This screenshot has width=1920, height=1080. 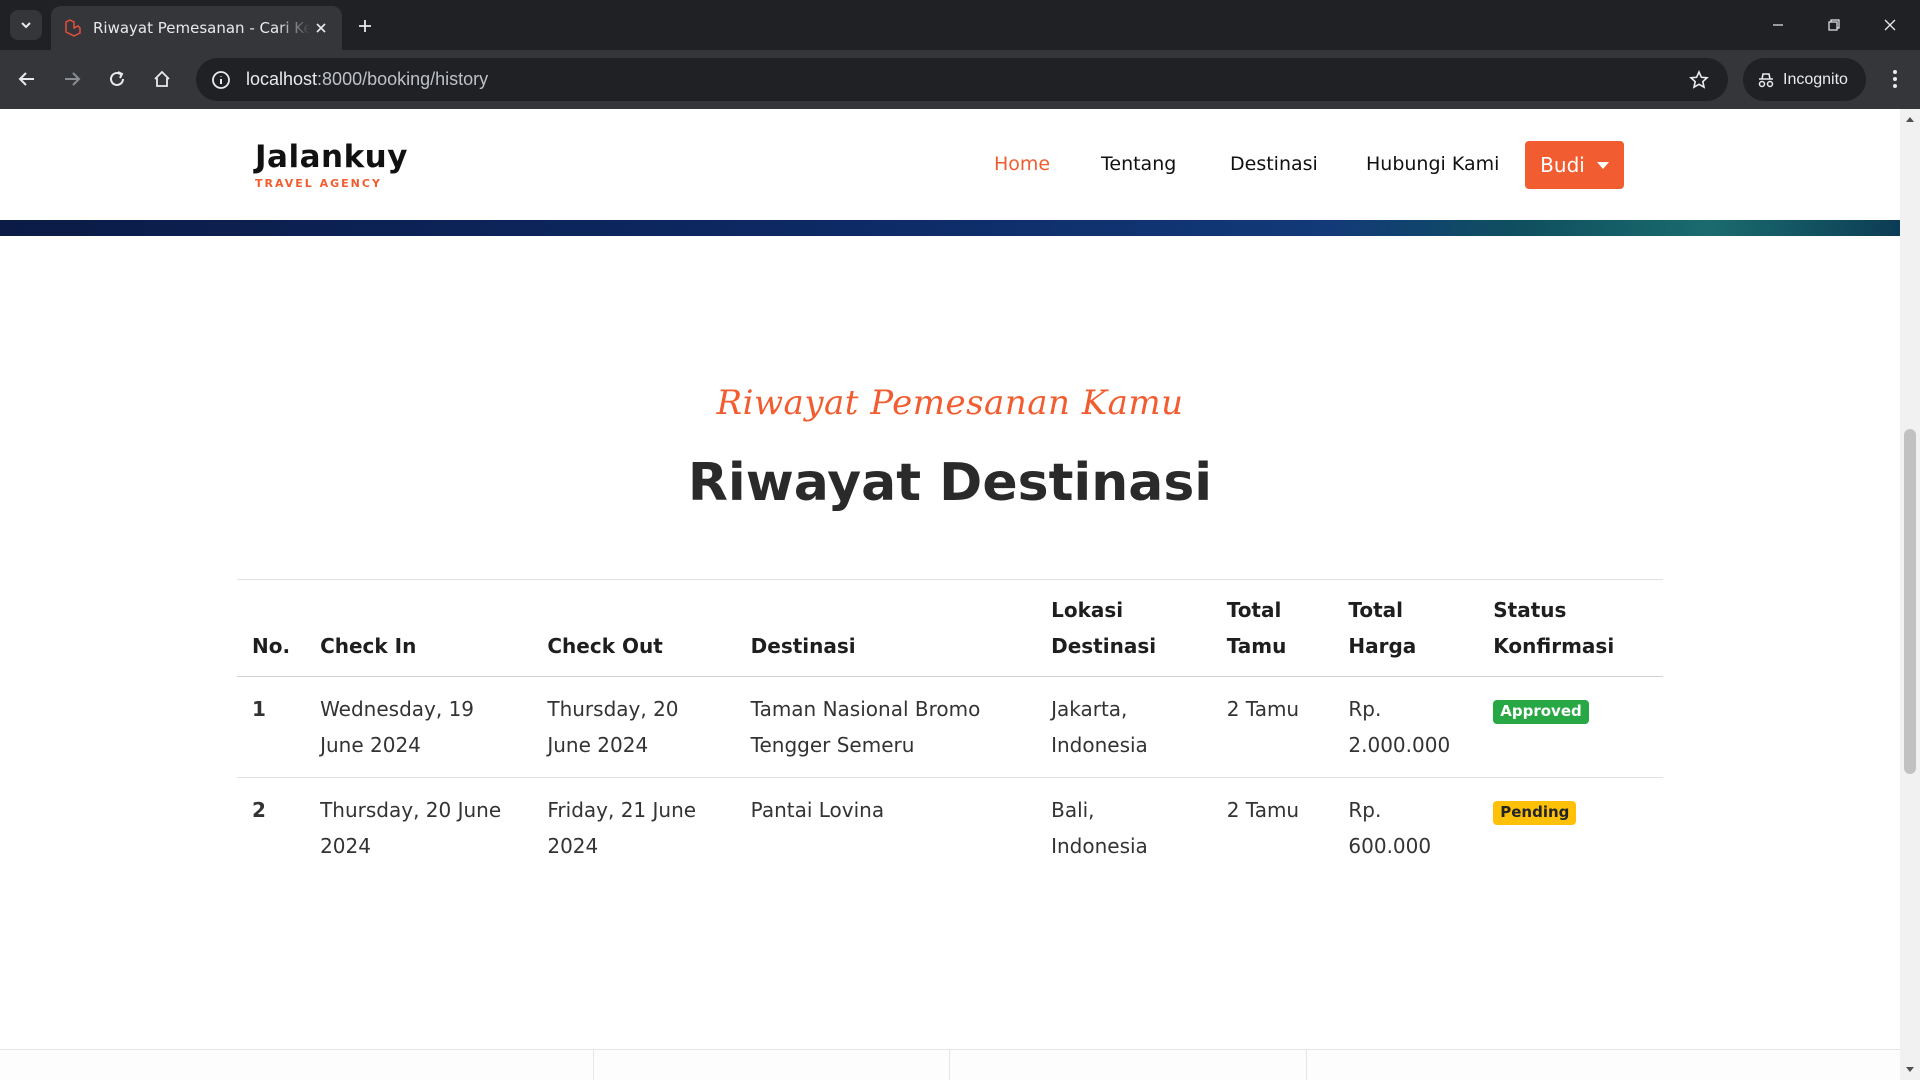 I want to click on hero-image-strip, so click(x=950, y=228).